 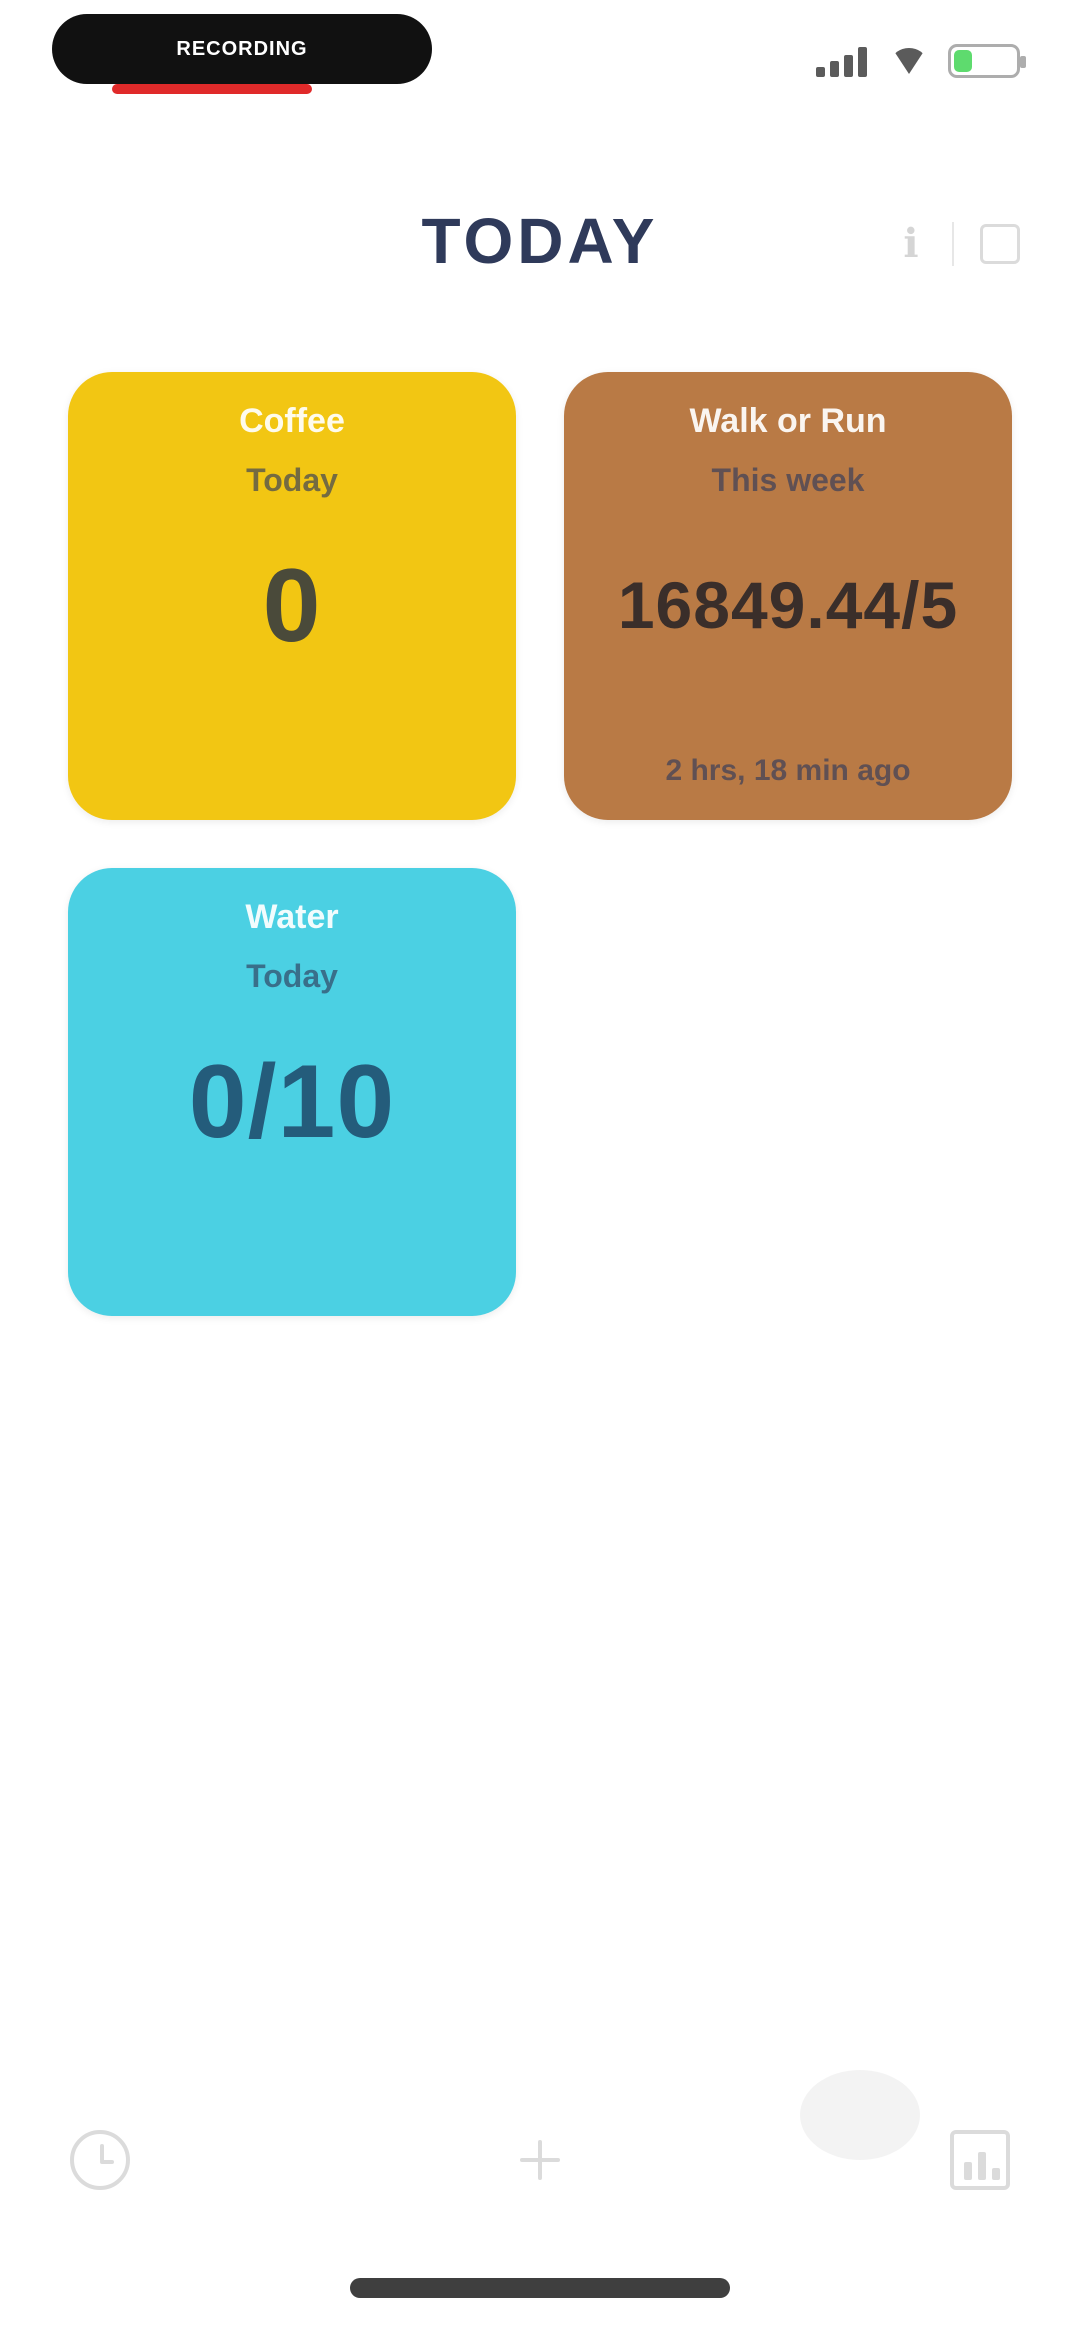 What do you see at coordinates (987, 61) in the screenshot?
I see `battery-icon` at bounding box center [987, 61].